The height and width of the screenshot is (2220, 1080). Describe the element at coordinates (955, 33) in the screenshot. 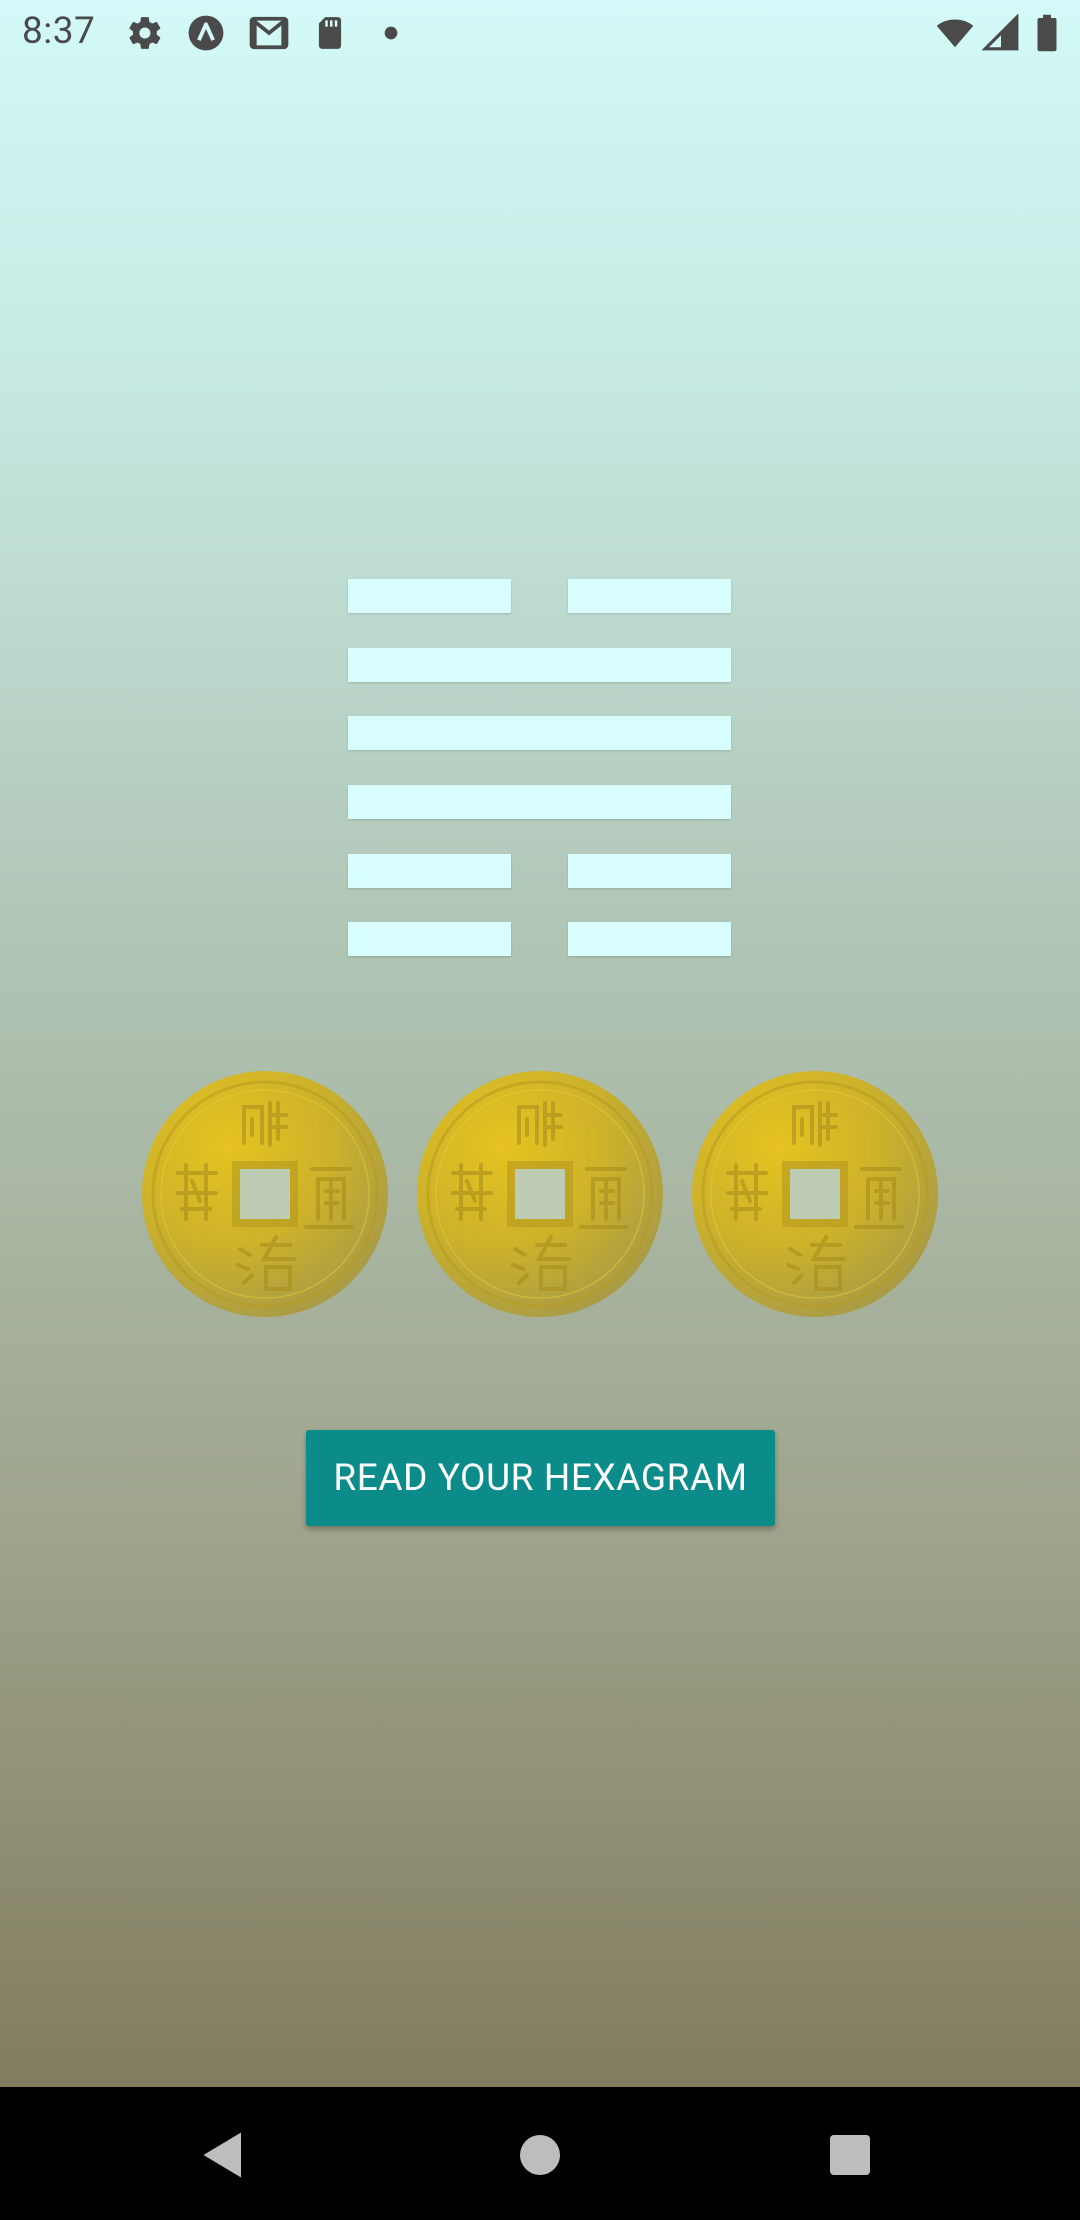

I see `wifi-icon` at that location.